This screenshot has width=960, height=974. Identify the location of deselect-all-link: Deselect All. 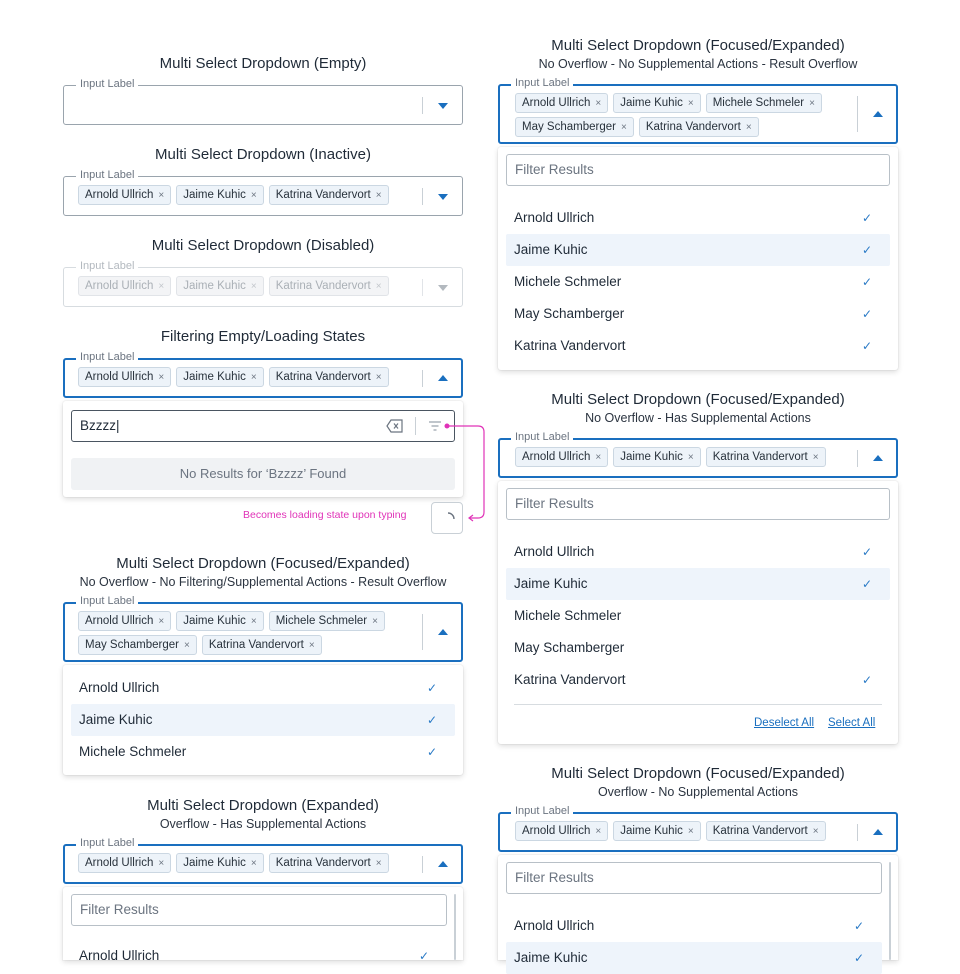
(784, 723).